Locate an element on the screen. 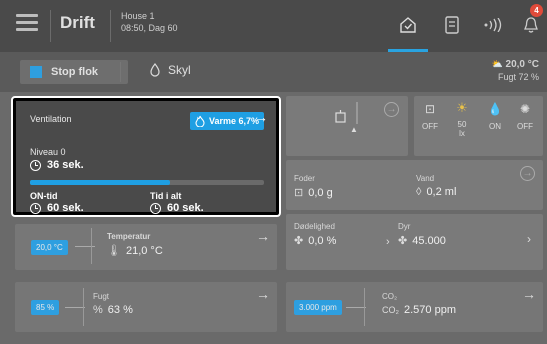 The image size is (547, 344). wireless-signal-icon is located at coordinates (494, 25).